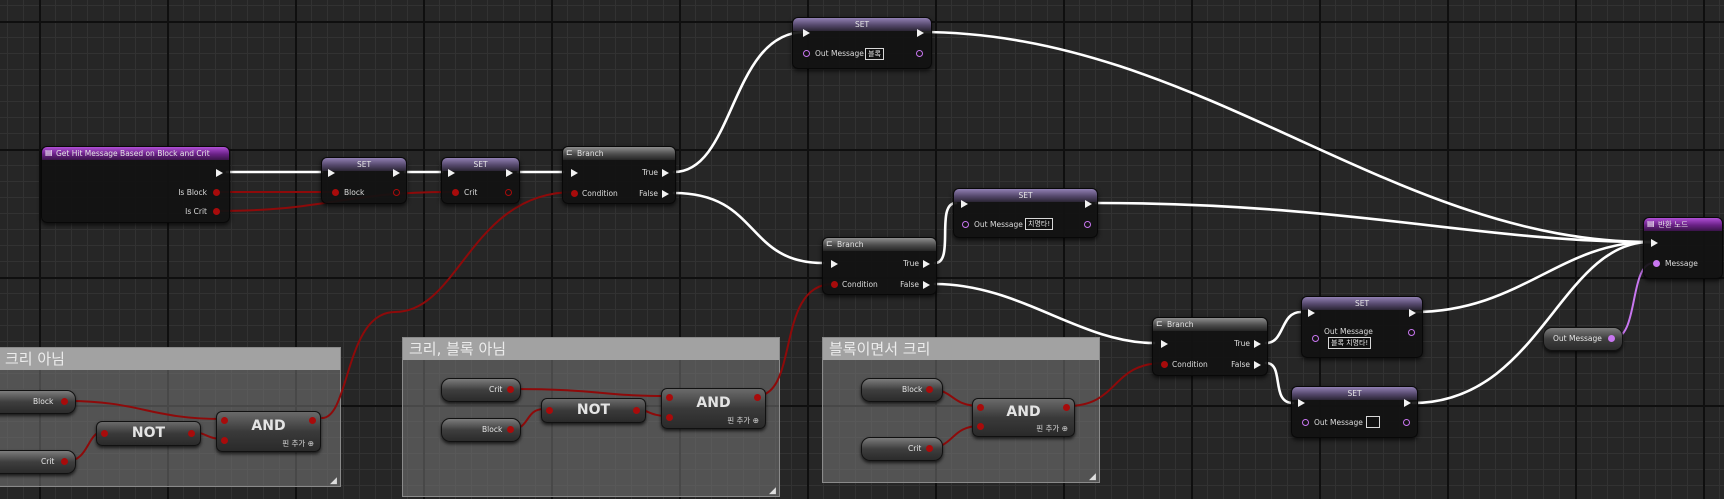 The image size is (1724, 499). Describe the element at coordinates (1373, 422) in the screenshot. I see `out-message-value-field` at that location.